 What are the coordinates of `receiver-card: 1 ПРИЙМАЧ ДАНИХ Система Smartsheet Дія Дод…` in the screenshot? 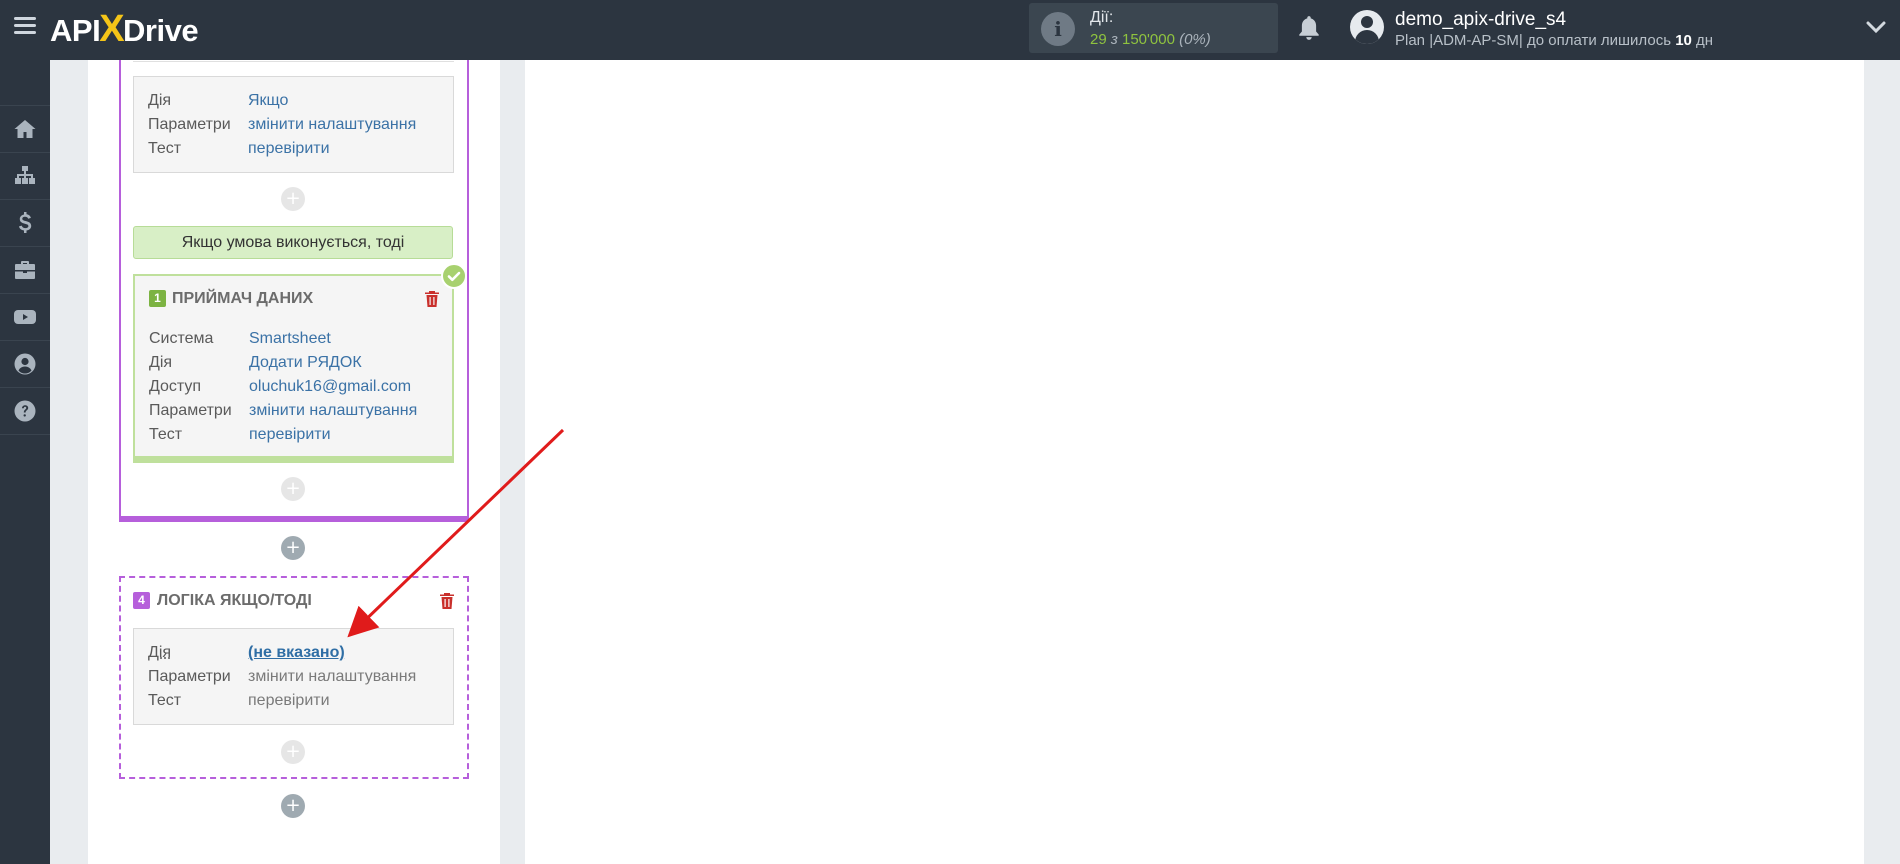 It's located at (293, 368).